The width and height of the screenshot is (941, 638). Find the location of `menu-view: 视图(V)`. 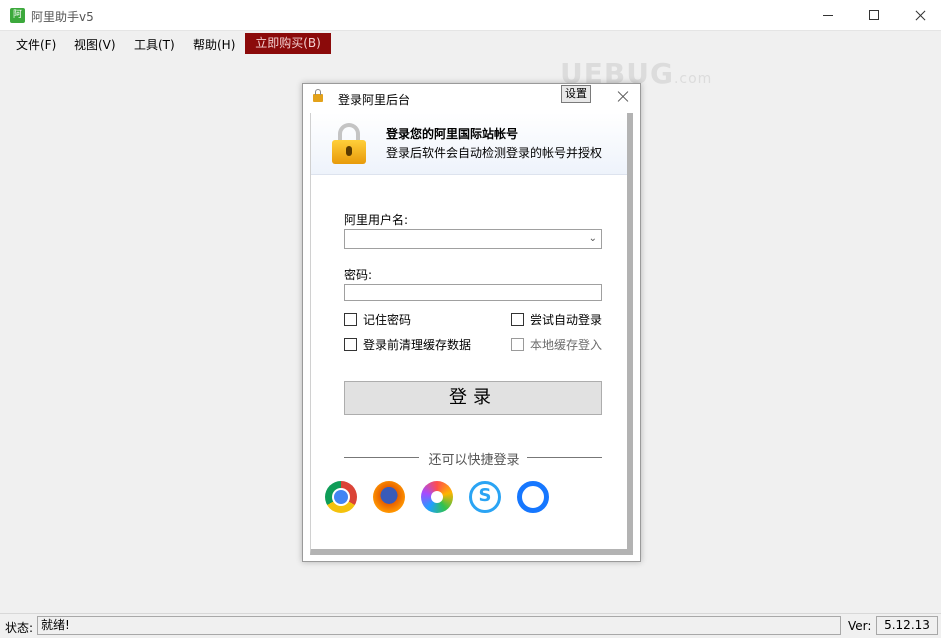

menu-view: 视图(V) is located at coordinates (95, 44).